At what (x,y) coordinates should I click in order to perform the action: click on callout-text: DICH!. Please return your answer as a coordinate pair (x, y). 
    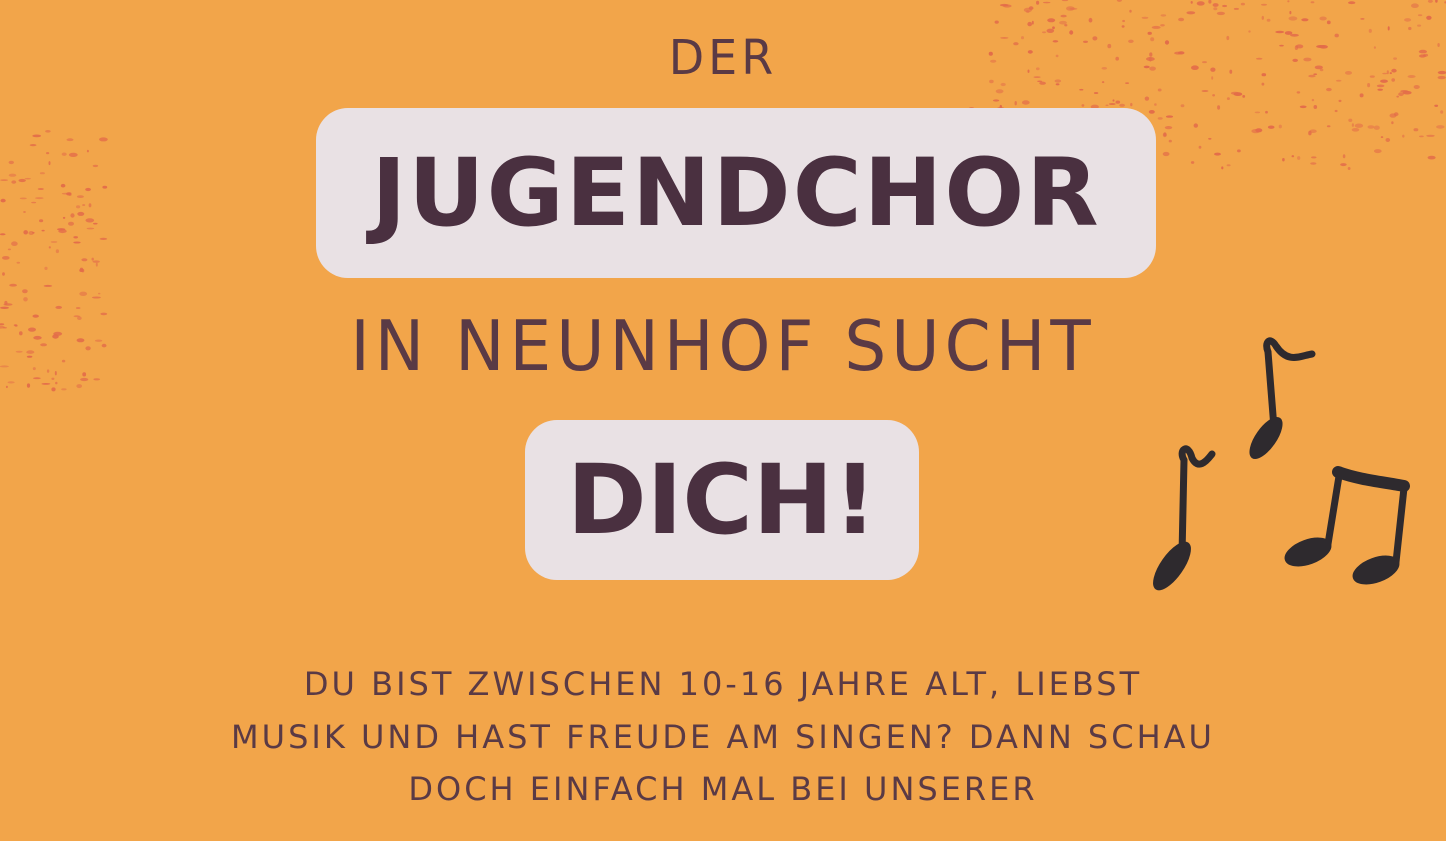
    Looking at the image, I should click on (722, 500).